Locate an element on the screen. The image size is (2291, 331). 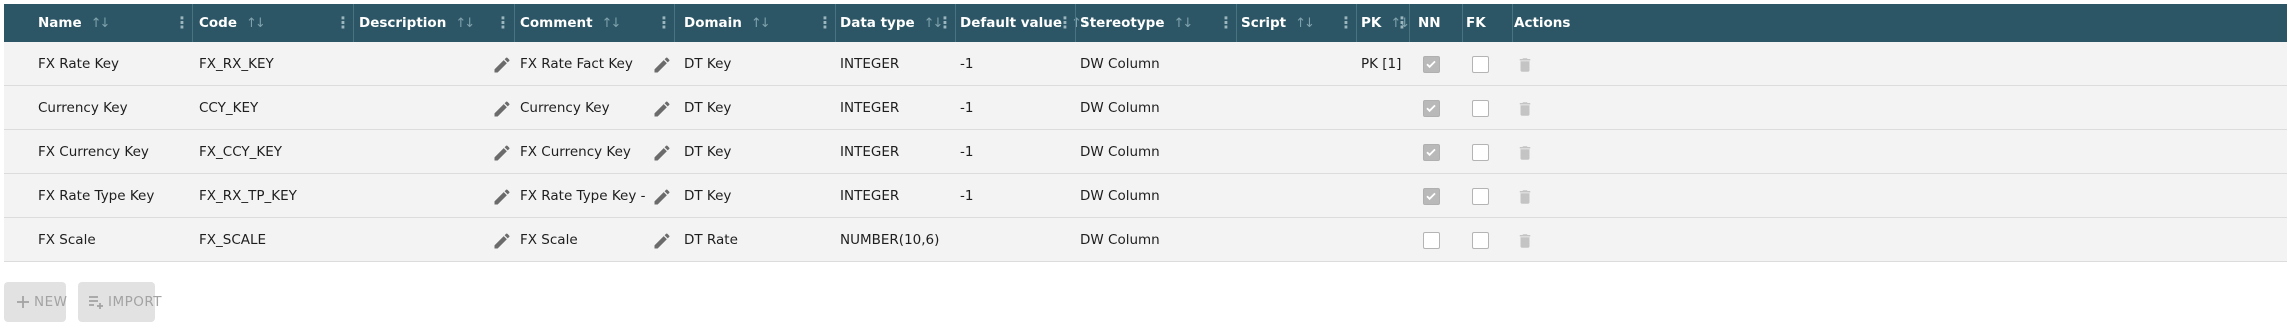
new-button: NEW is located at coordinates (35, 302).